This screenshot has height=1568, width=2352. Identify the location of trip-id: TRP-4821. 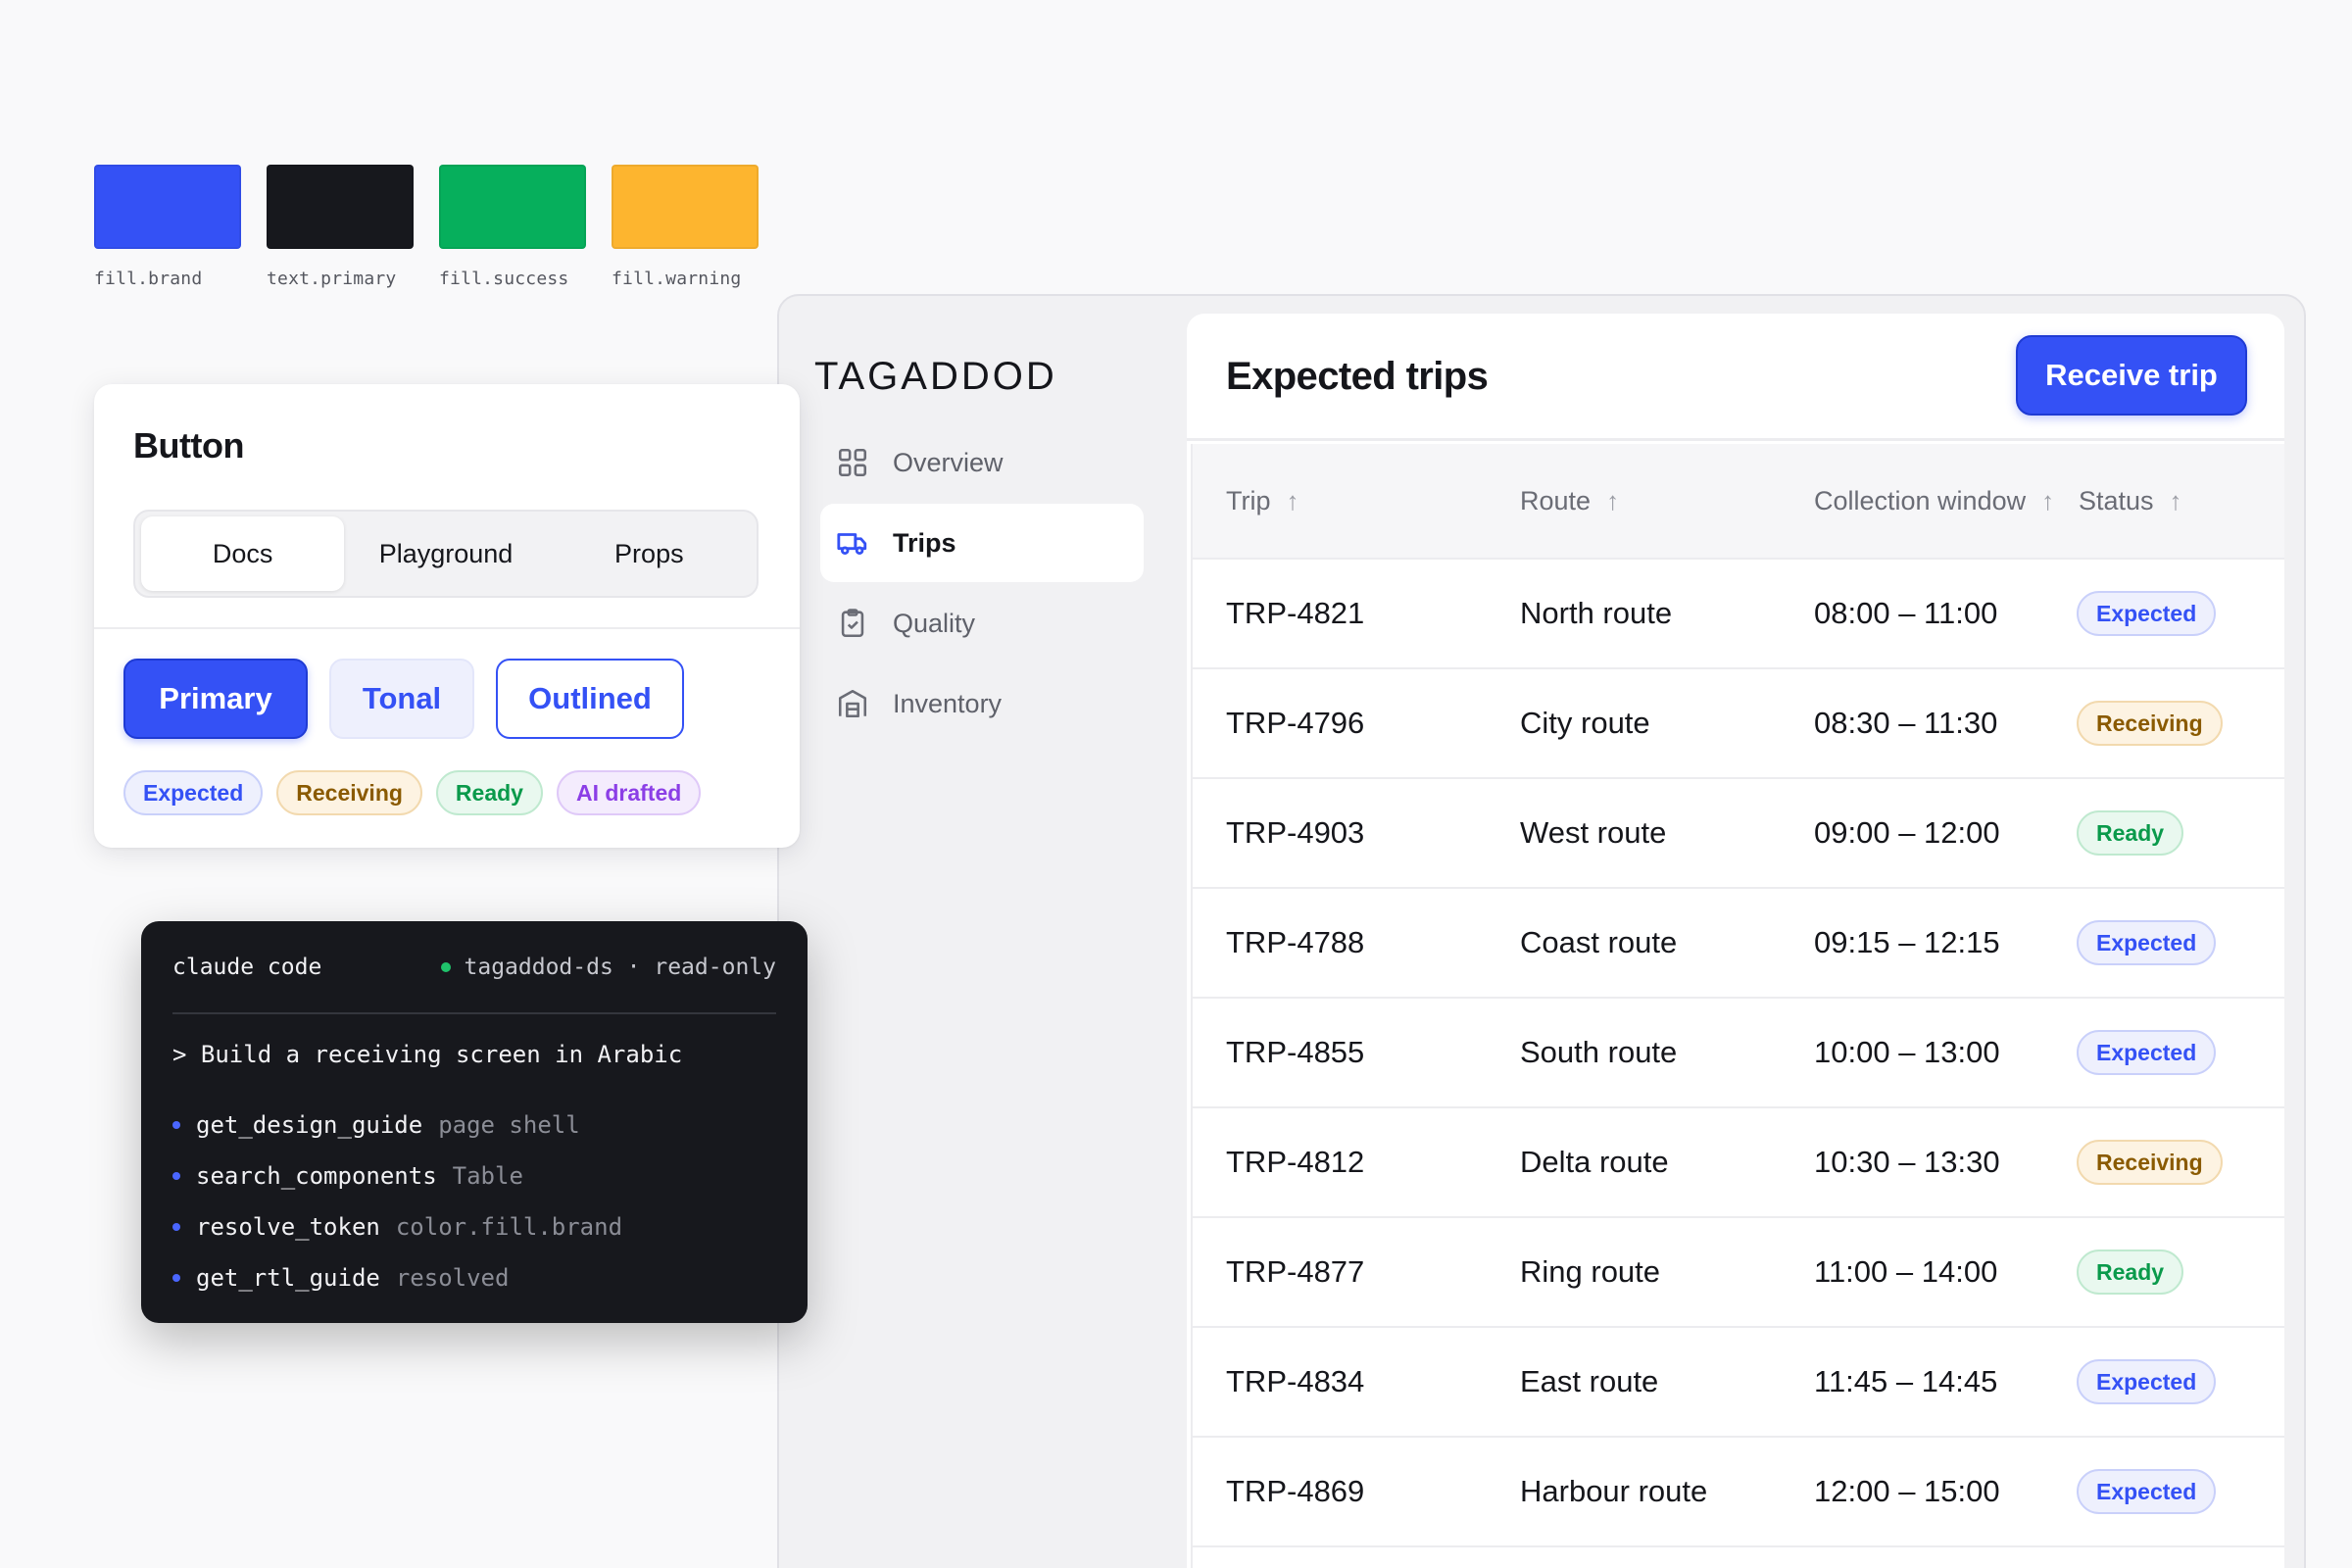
(1295, 613).